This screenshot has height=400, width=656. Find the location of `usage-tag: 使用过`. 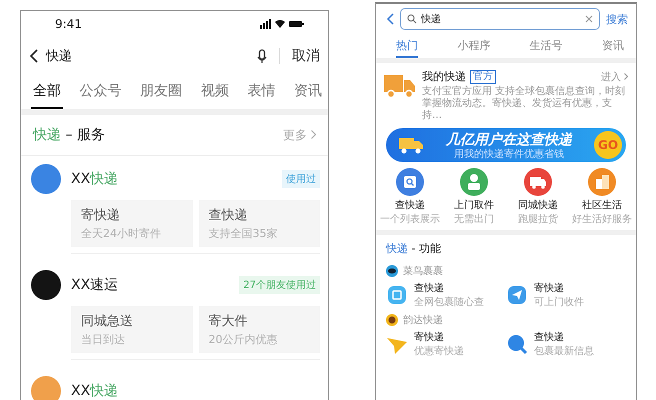

usage-tag: 使用过 is located at coordinates (301, 179).